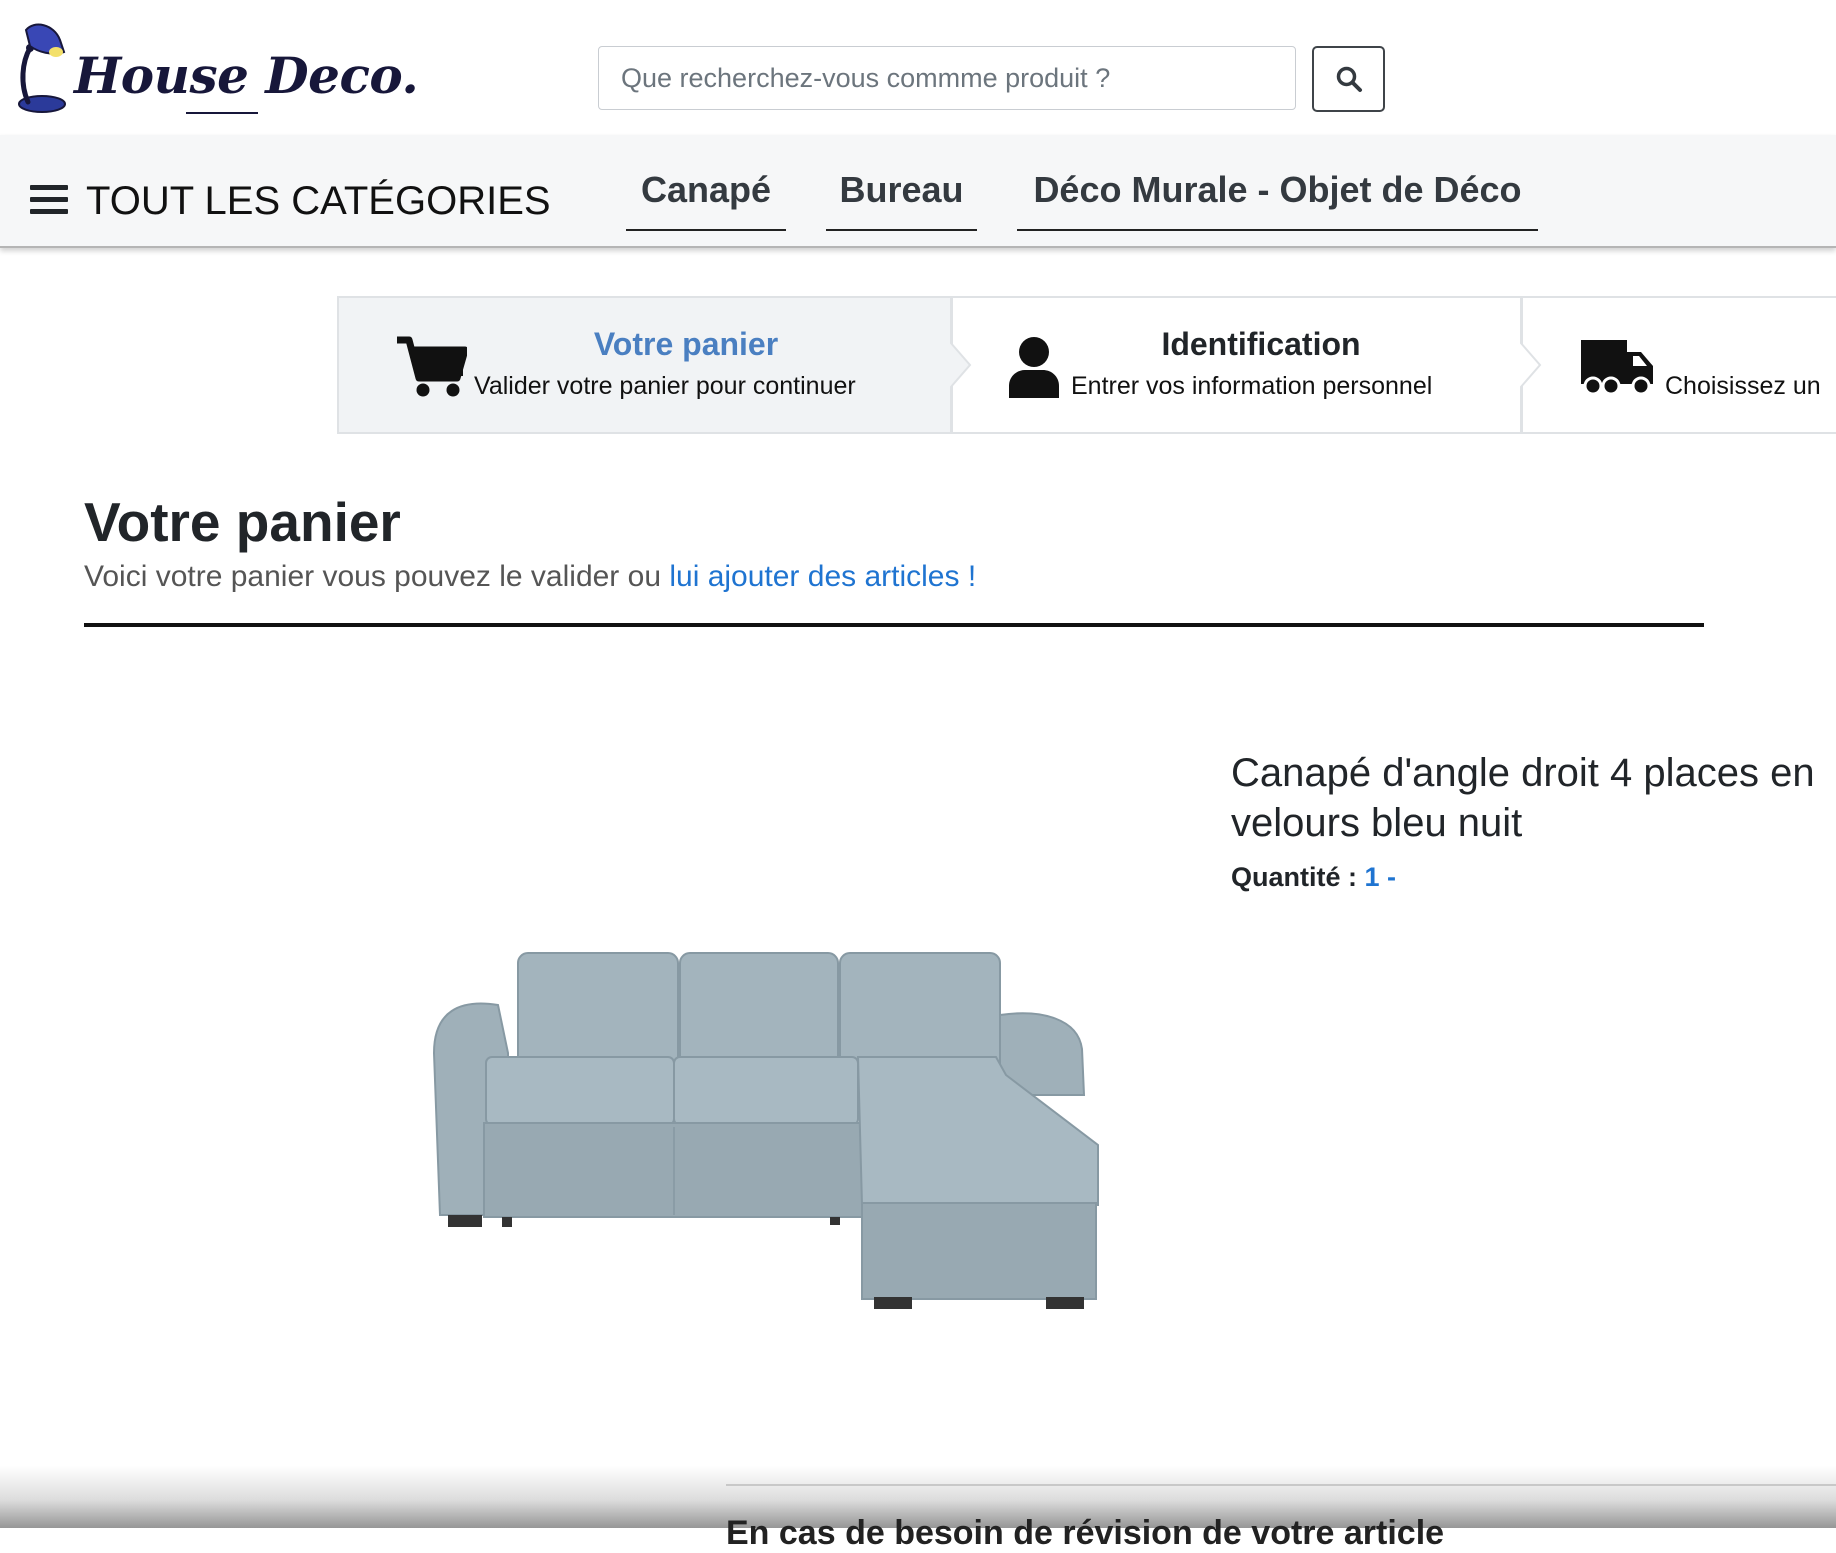 Image resolution: width=1836 pixels, height=1553 pixels. I want to click on logo-underline, so click(222, 113).